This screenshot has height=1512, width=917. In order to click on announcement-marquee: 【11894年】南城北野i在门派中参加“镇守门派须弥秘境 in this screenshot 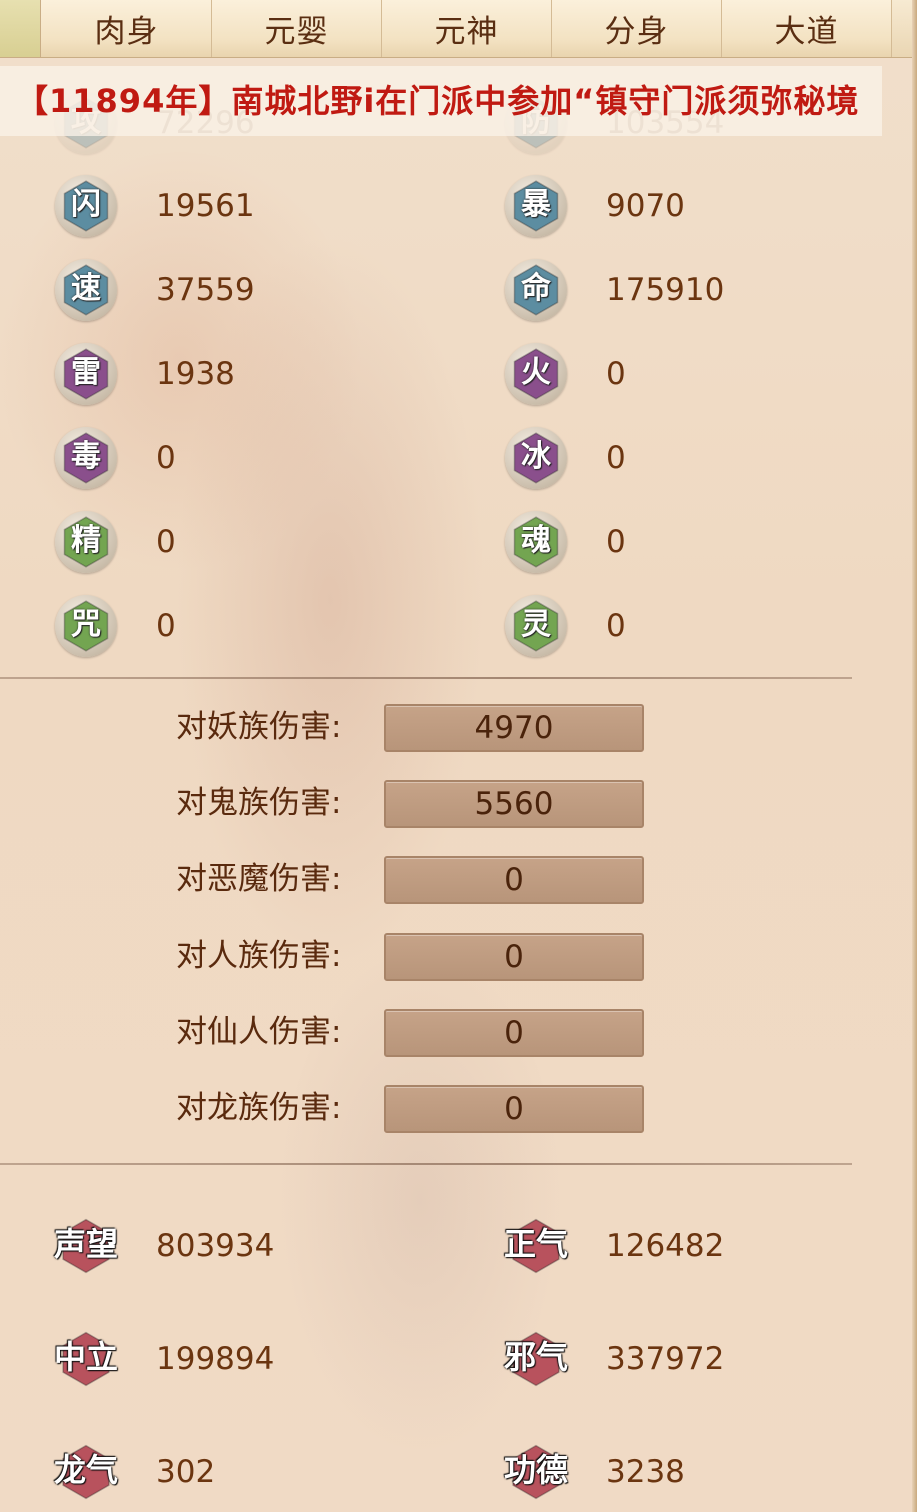, I will do `click(441, 101)`.